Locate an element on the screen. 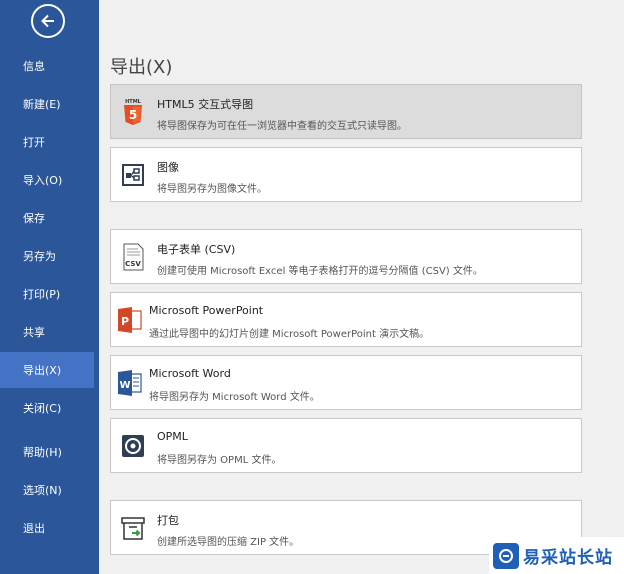  option-desc: 将导图保存为可在任一浏览器中查看的交互式只读导图。 is located at coordinates (282, 126).